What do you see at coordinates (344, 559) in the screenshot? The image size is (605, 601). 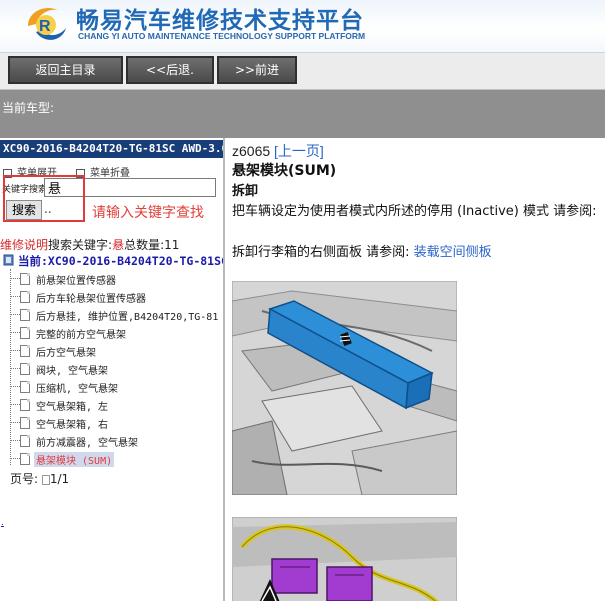 I see `connector-illustration` at bounding box center [344, 559].